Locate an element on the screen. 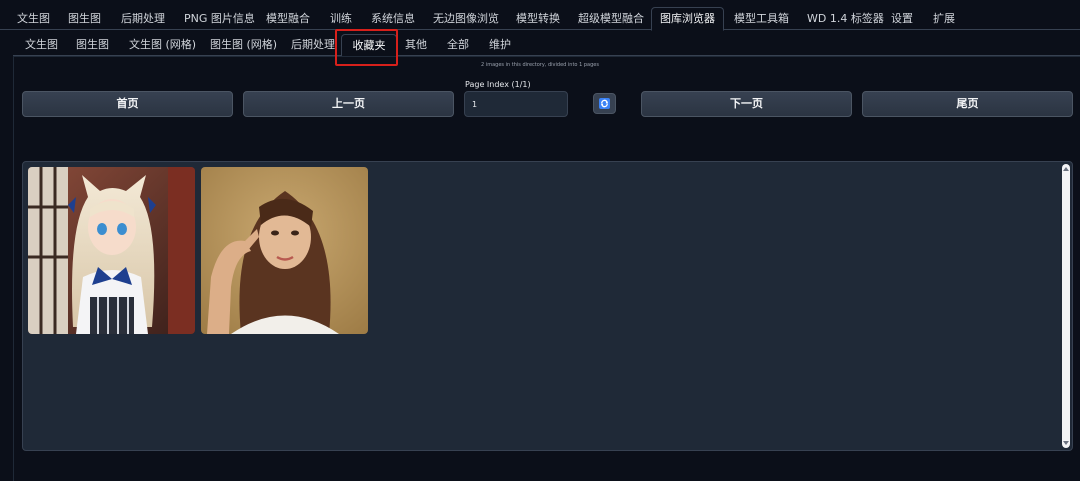 Image resolution: width=1080 pixels, height=481 pixels. gallery-scrollbar is located at coordinates (1066, 306).